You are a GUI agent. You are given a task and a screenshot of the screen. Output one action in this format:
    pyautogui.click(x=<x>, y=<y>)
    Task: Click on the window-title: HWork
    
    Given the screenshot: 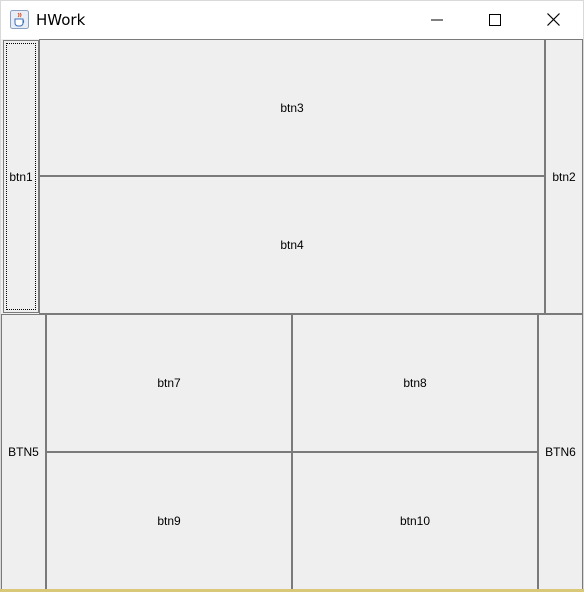 What is the action you would take?
    pyautogui.click(x=61, y=20)
    